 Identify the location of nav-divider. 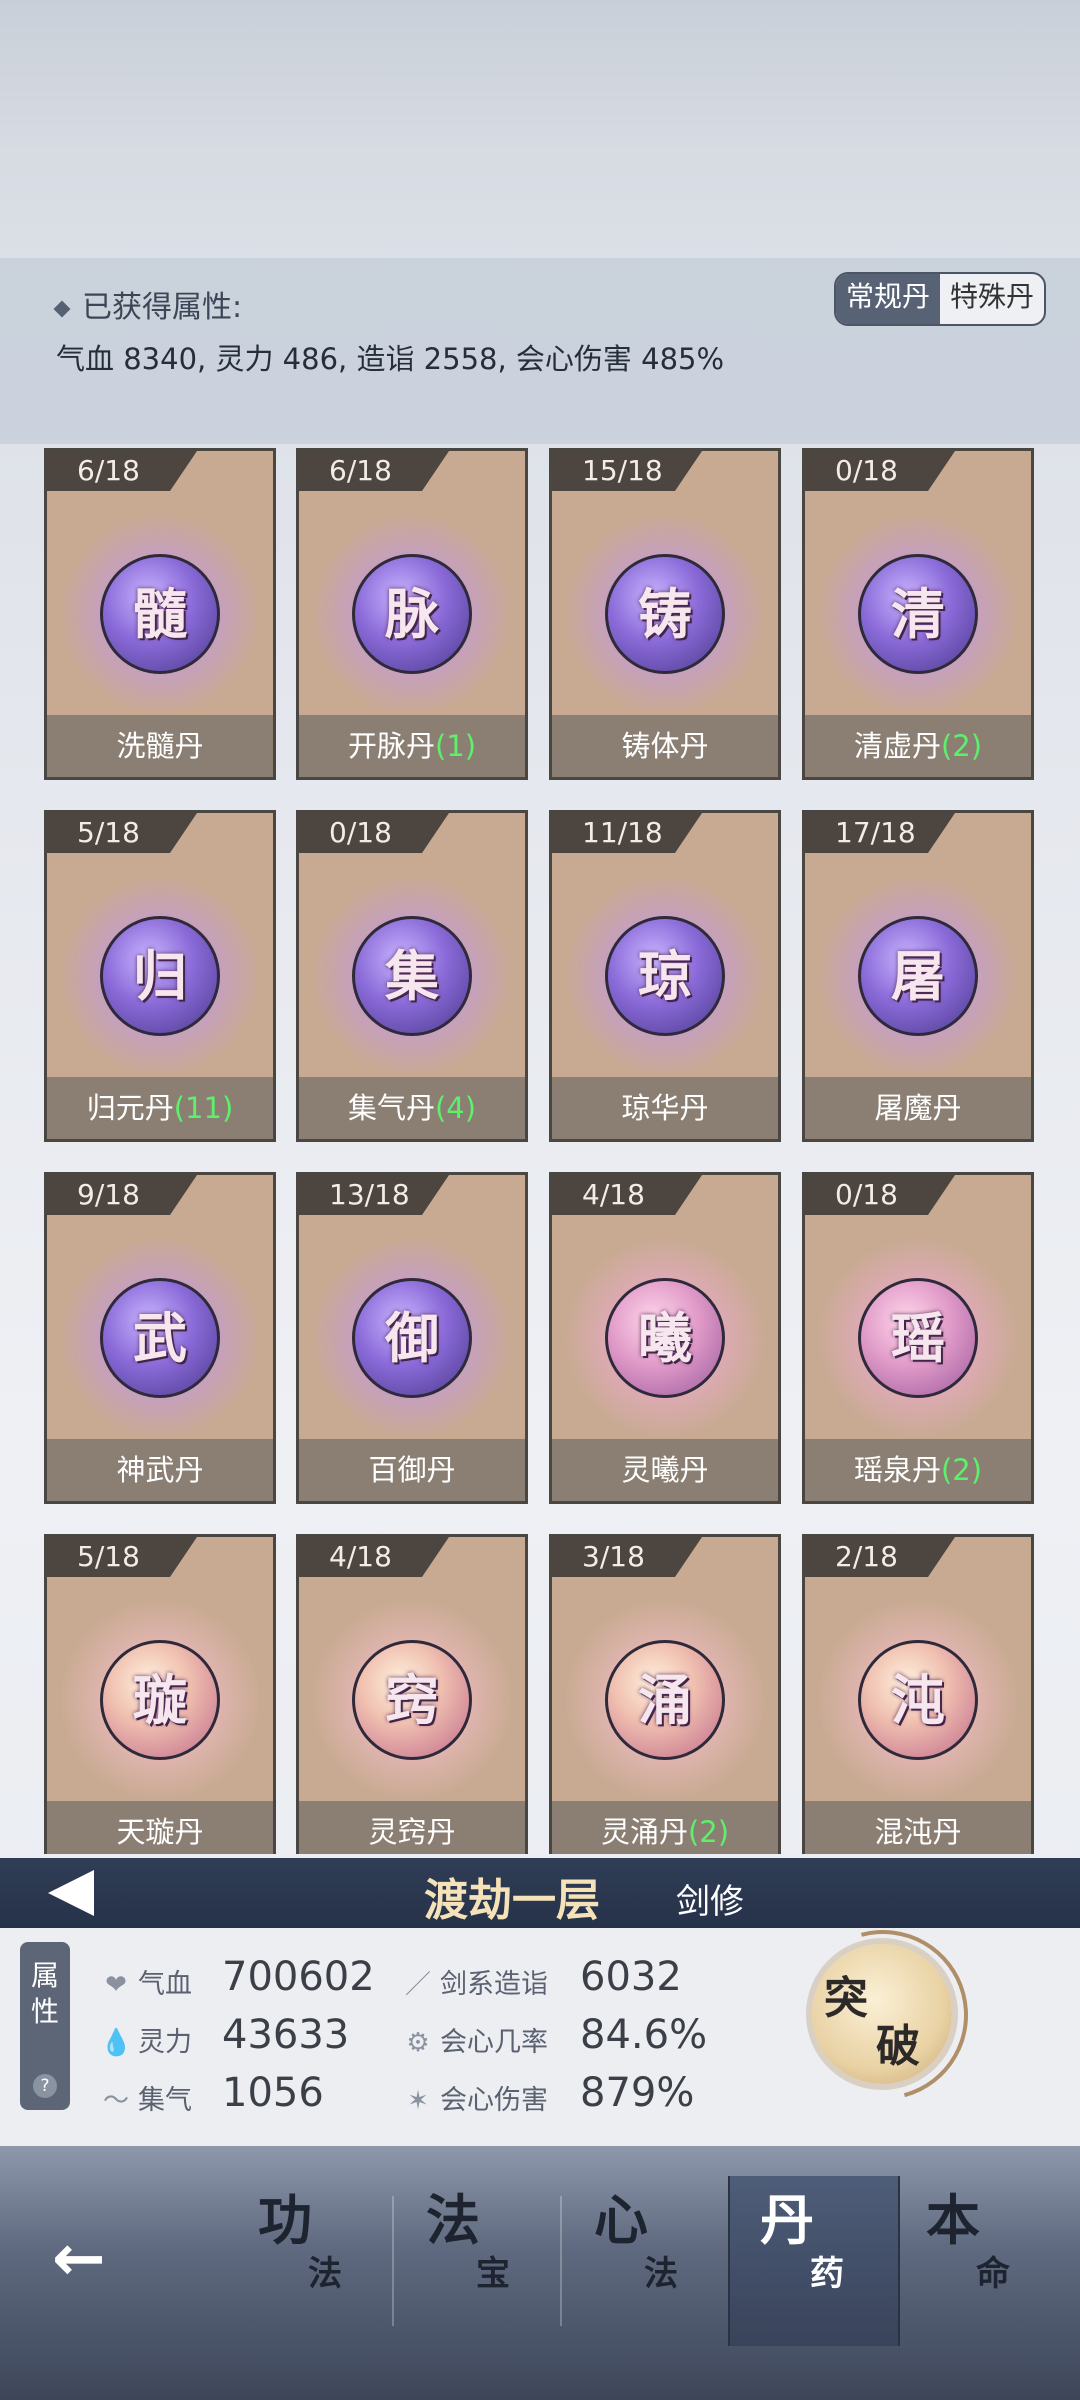
(393, 2261).